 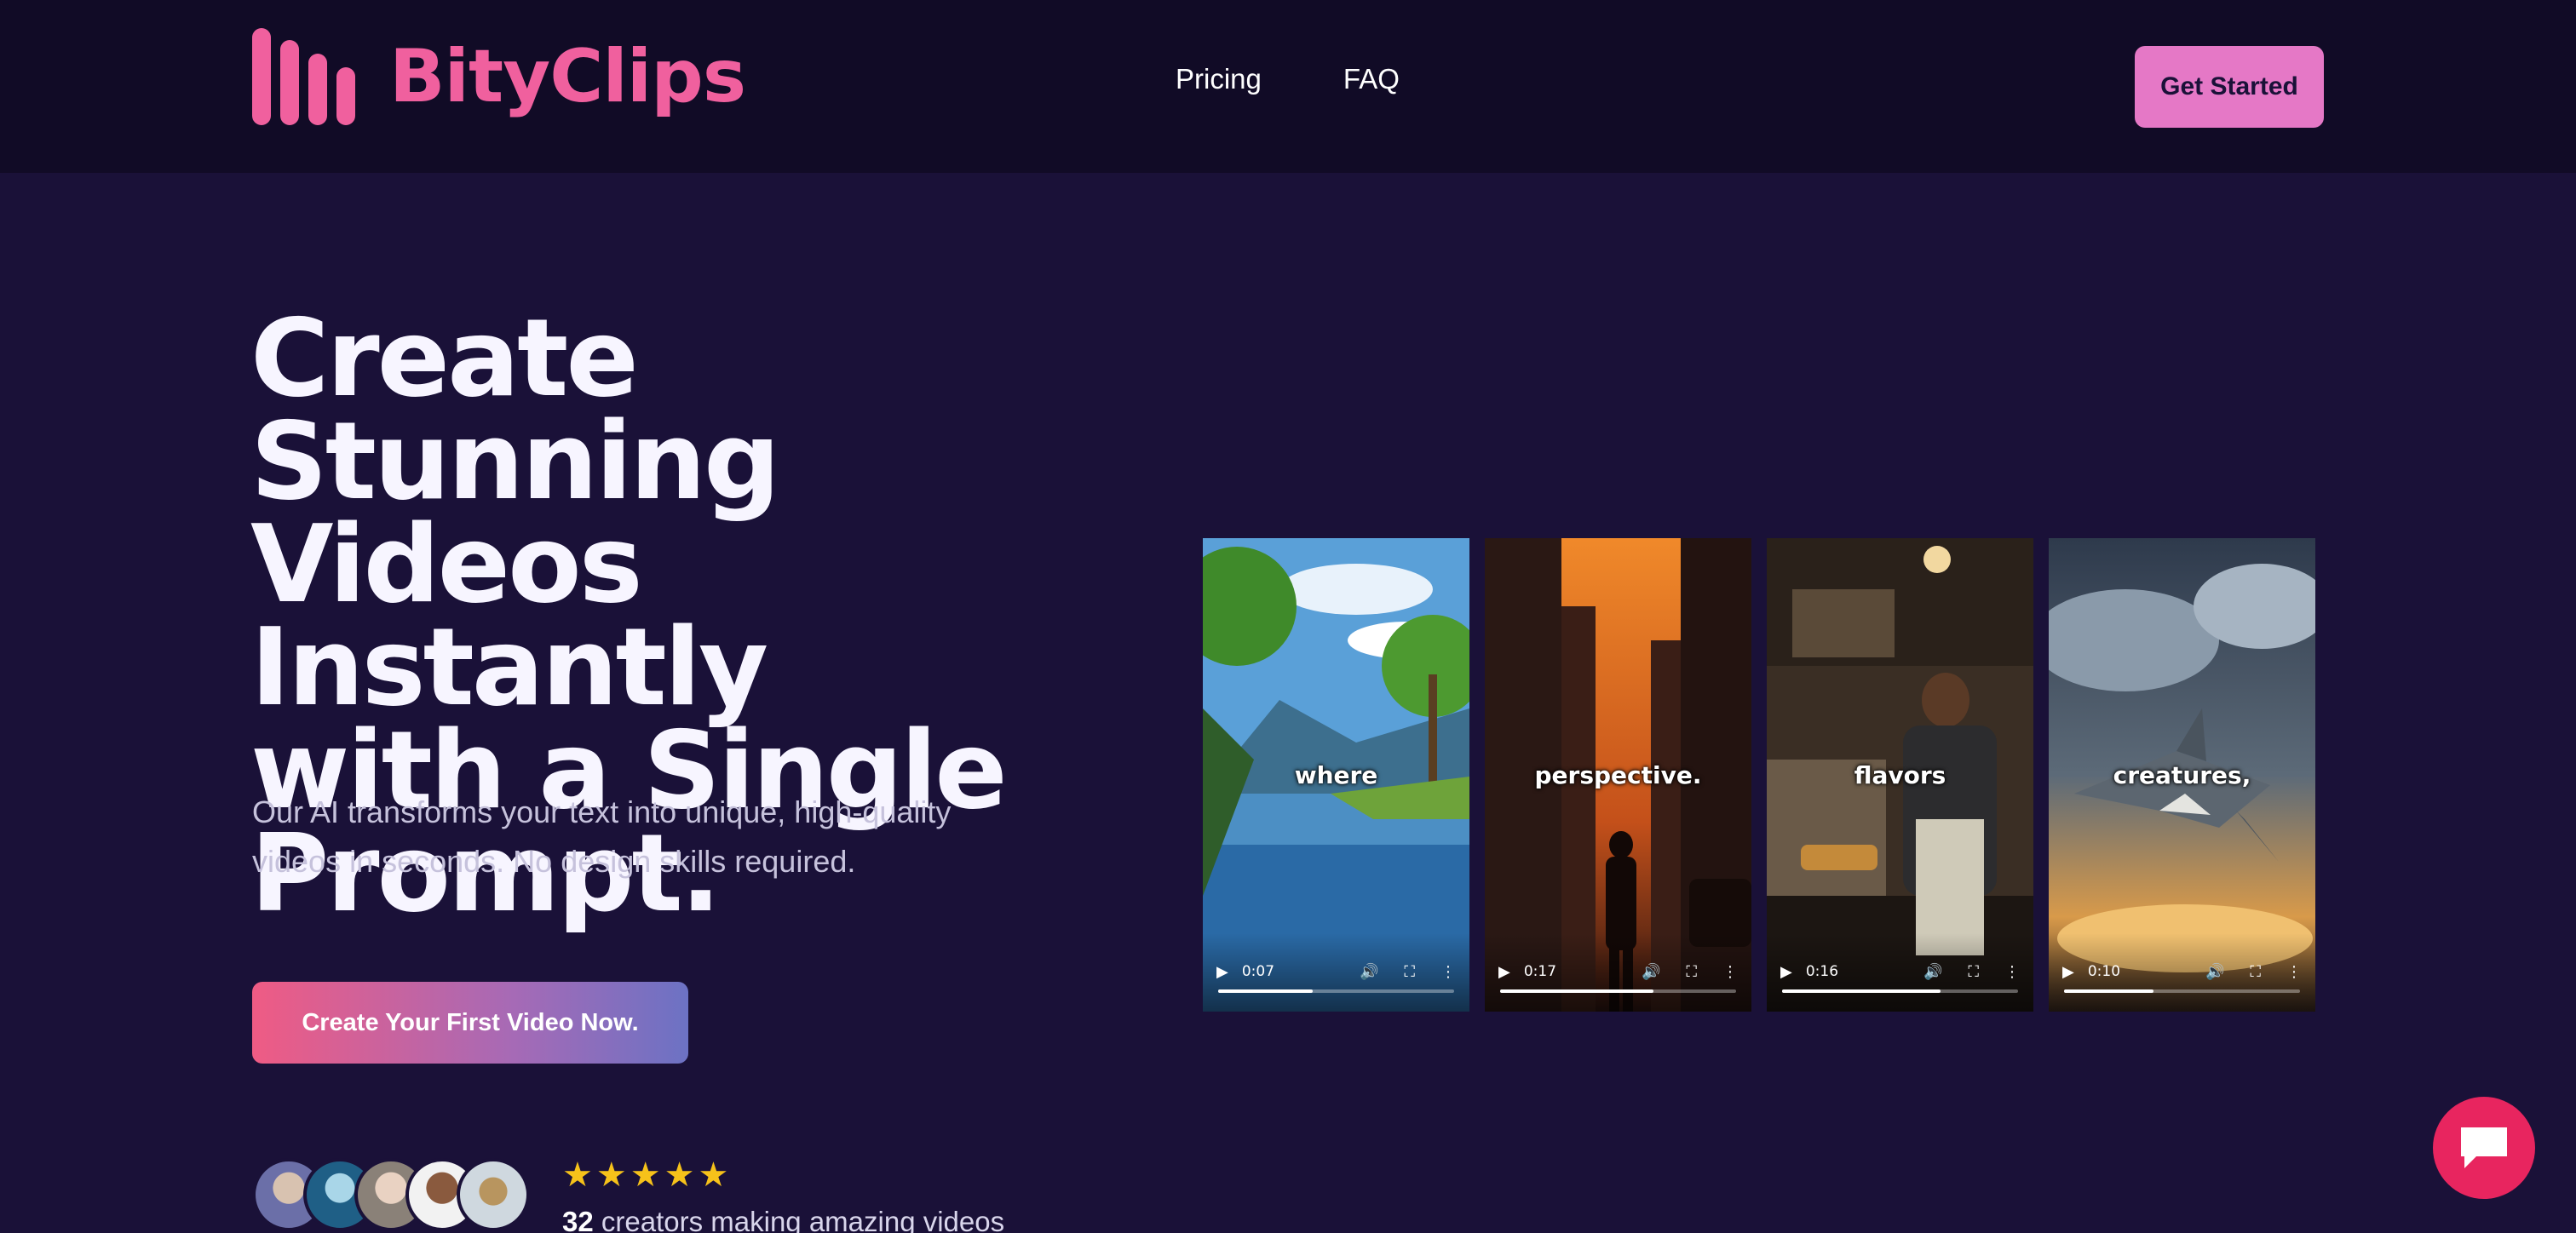 What do you see at coordinates (2182, 972) in the screenshot?
I see `video-controls: ▶ 0:10 🔊 ⛶ ⋮` at bounding box center [2182, 972].